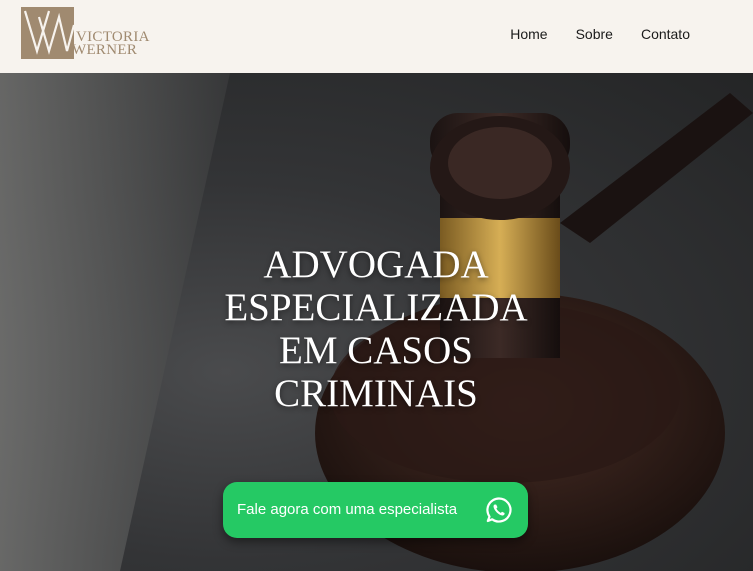  Describe the element at coordinates (499, 510) in the screenshot. I see `whatsapp-icon` at that location.